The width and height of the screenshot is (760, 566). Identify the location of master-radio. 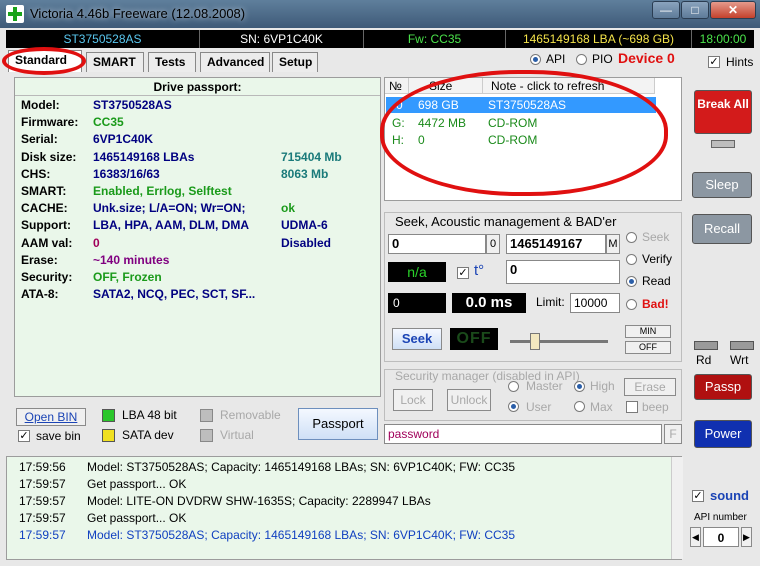
(513, 386).